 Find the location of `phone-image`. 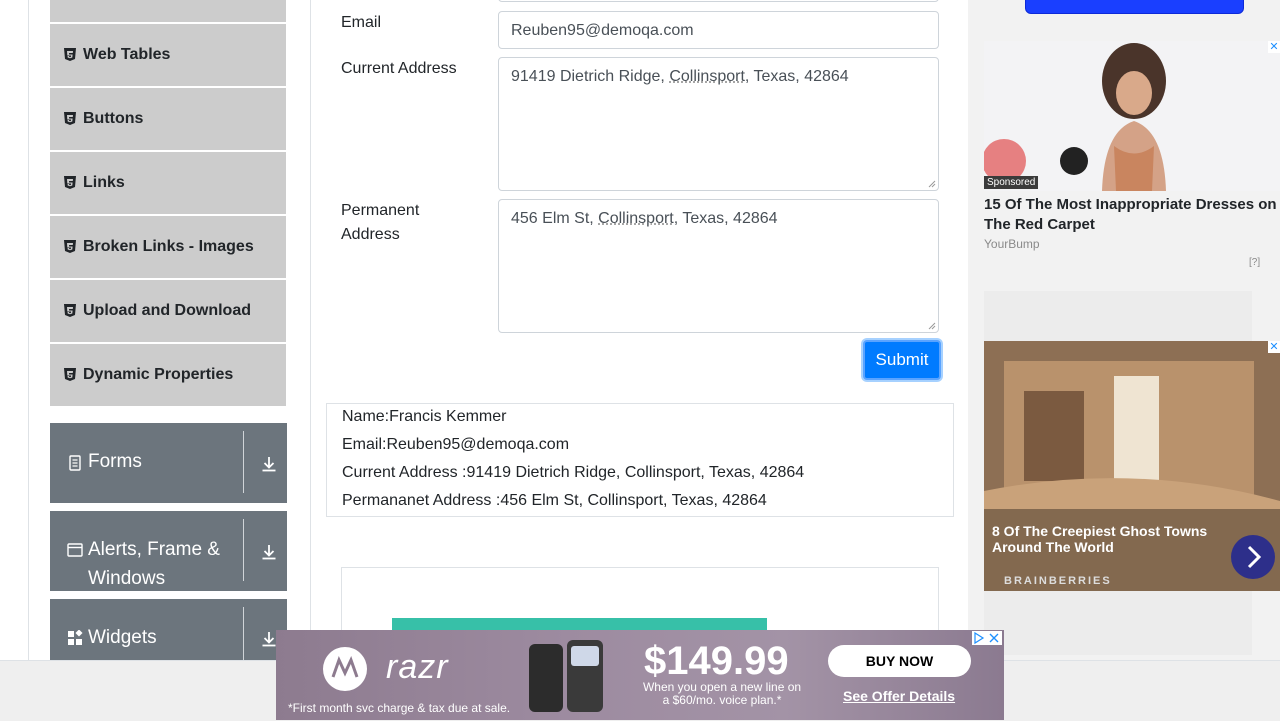

phone-image is located at coordinates (566, 676).